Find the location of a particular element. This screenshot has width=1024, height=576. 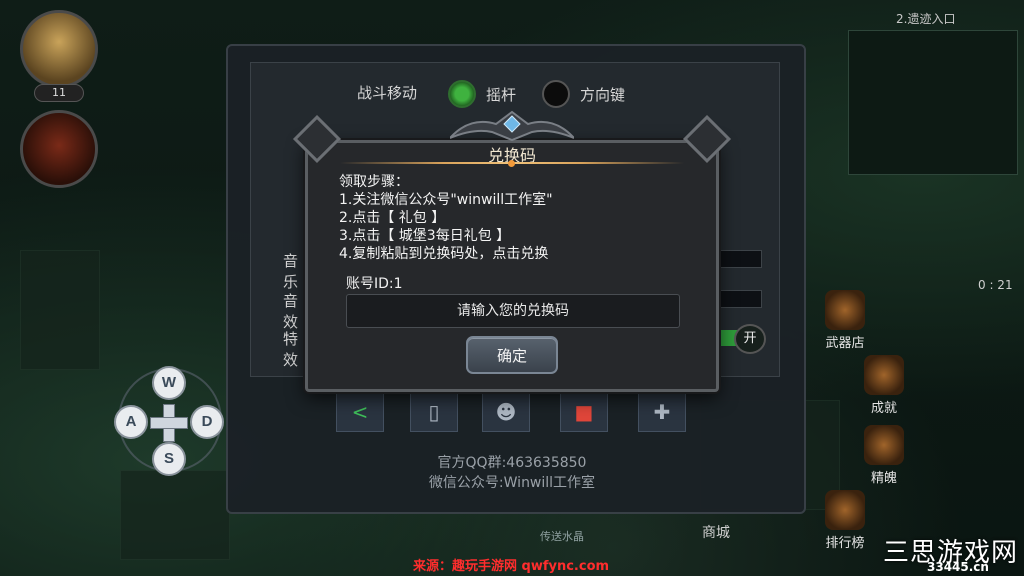

achievement-button: 成就 is located at coordinates (884, 388).